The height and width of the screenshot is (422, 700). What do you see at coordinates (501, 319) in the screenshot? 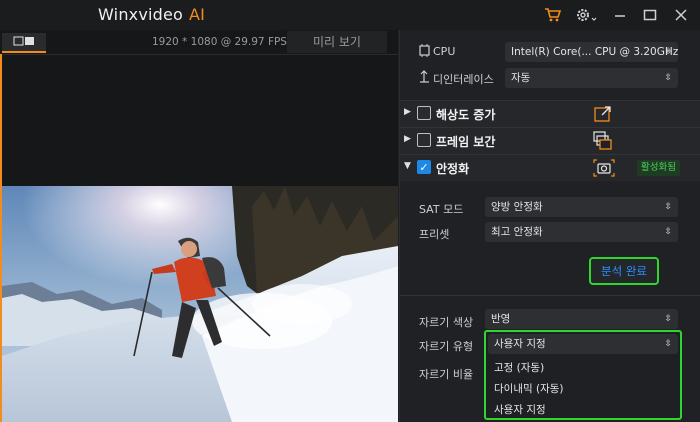
I see `crop-color-value: 반영` at bounding box center [501, 319].